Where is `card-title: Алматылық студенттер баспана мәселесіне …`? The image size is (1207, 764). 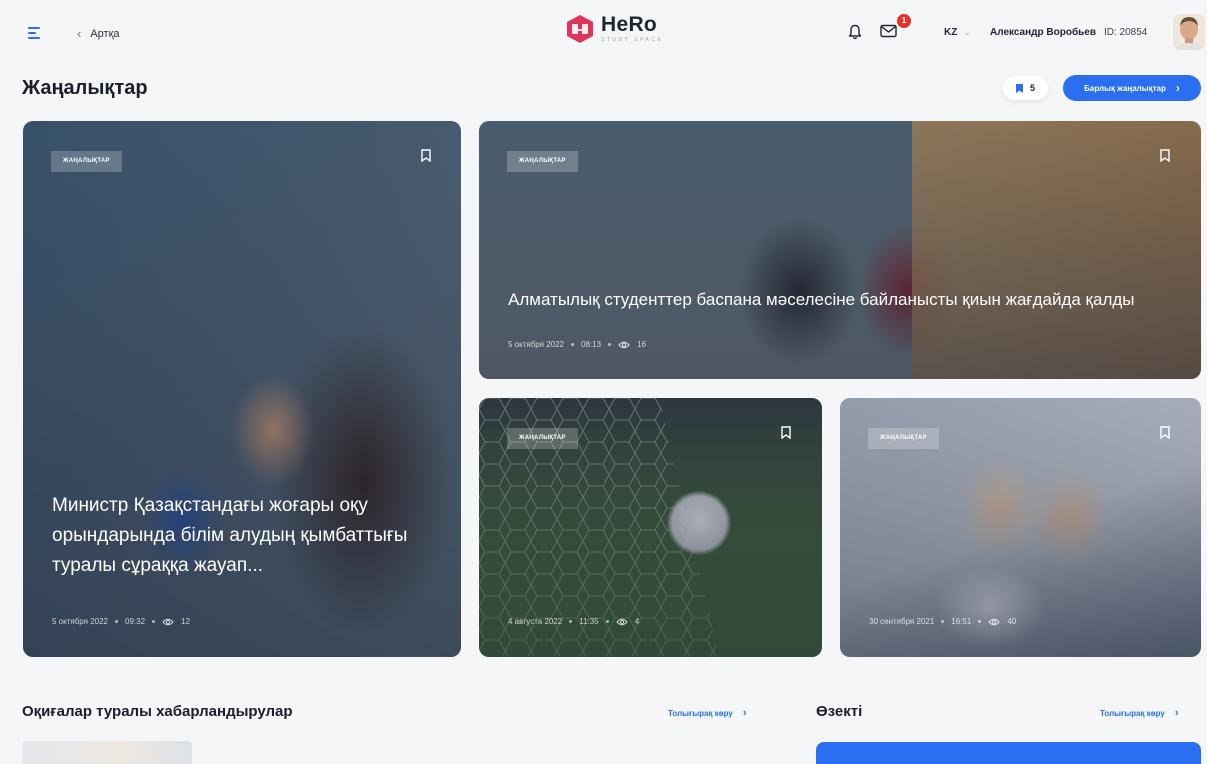 card-title: Алматылық студенттер баспана мәселесіне … is located at coordinates (821, 299).